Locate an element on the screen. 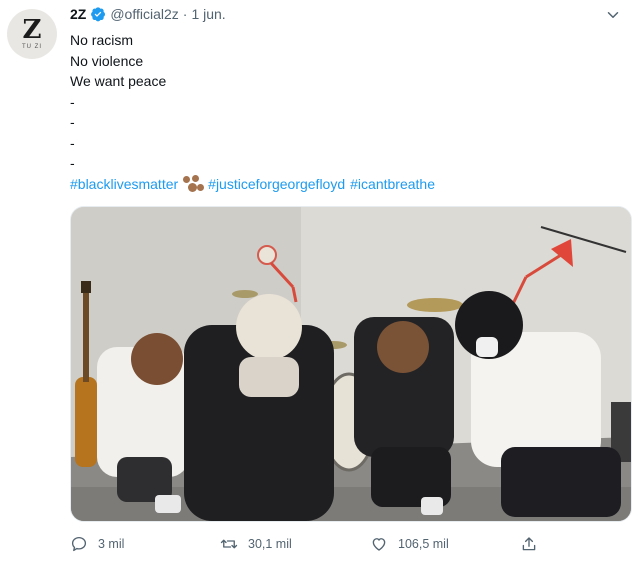 Image resolution: width=640 pixels, height=566 pixels. like-count: 106,5 mil is located at coordinates (423, 544).